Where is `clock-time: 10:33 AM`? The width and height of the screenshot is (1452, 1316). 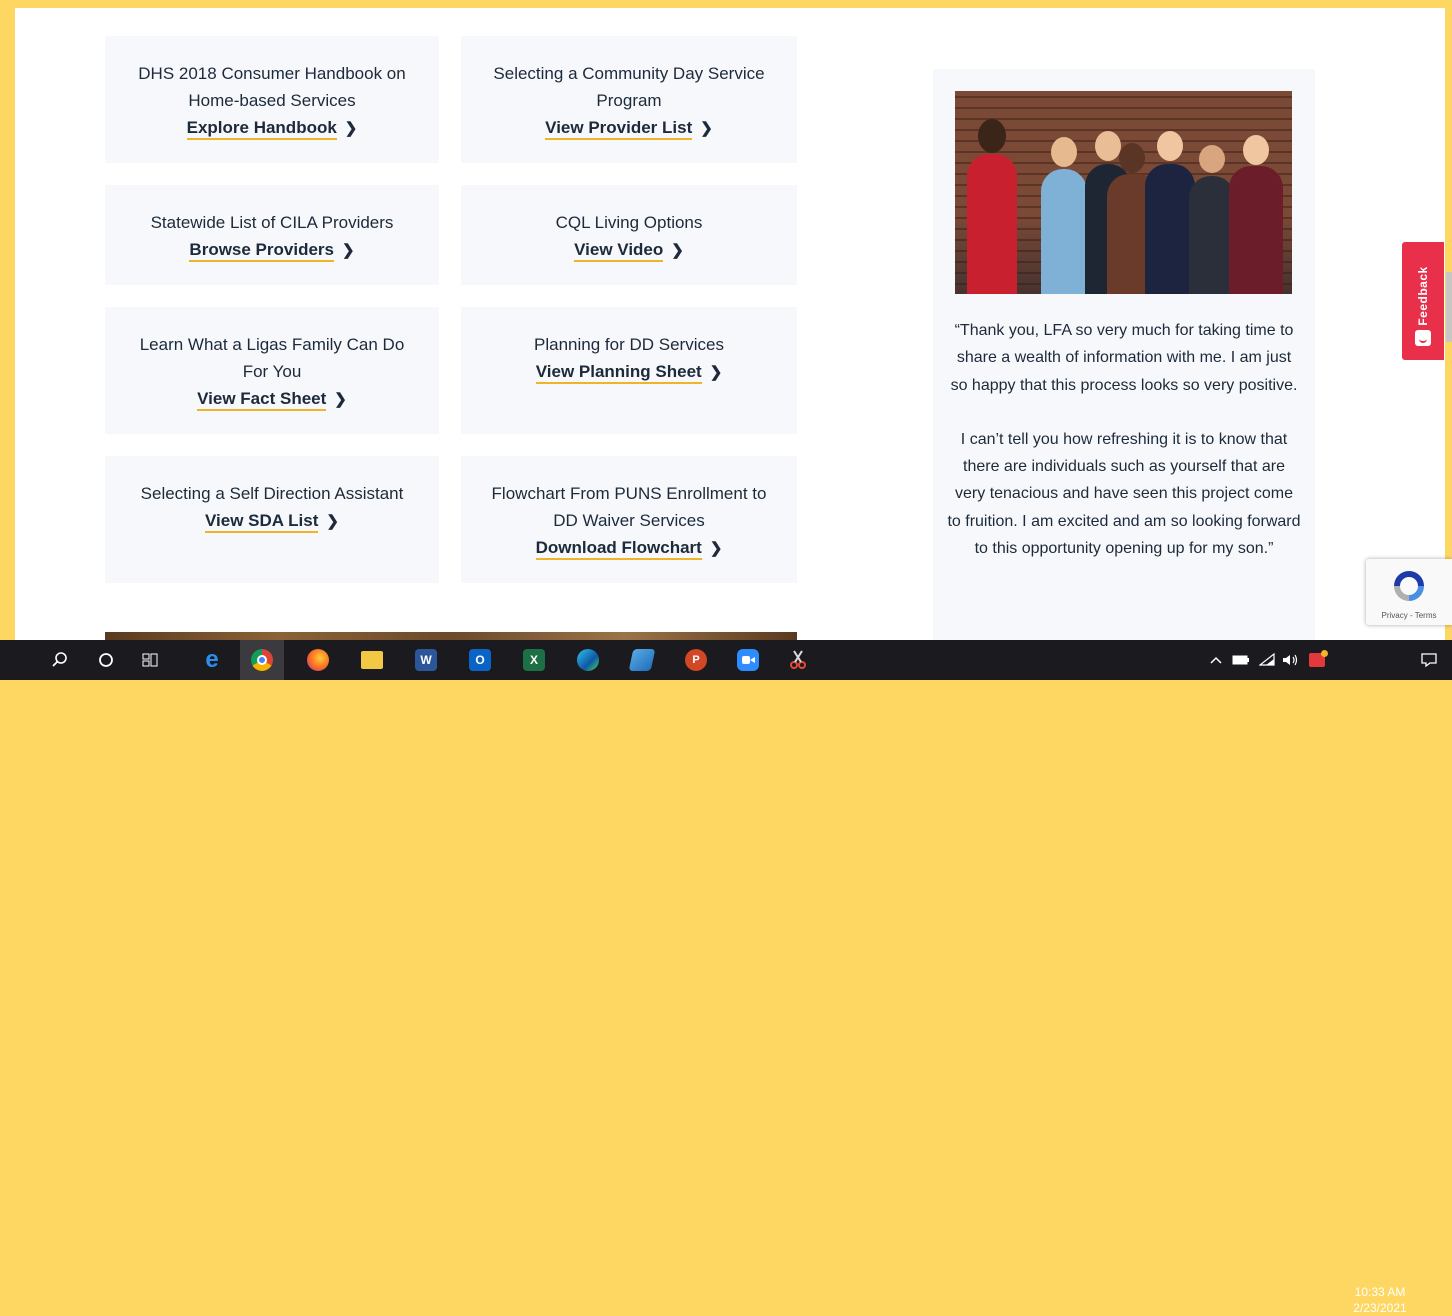
clock-time: 10:33 AM is located at coordinates (1380, 1292).